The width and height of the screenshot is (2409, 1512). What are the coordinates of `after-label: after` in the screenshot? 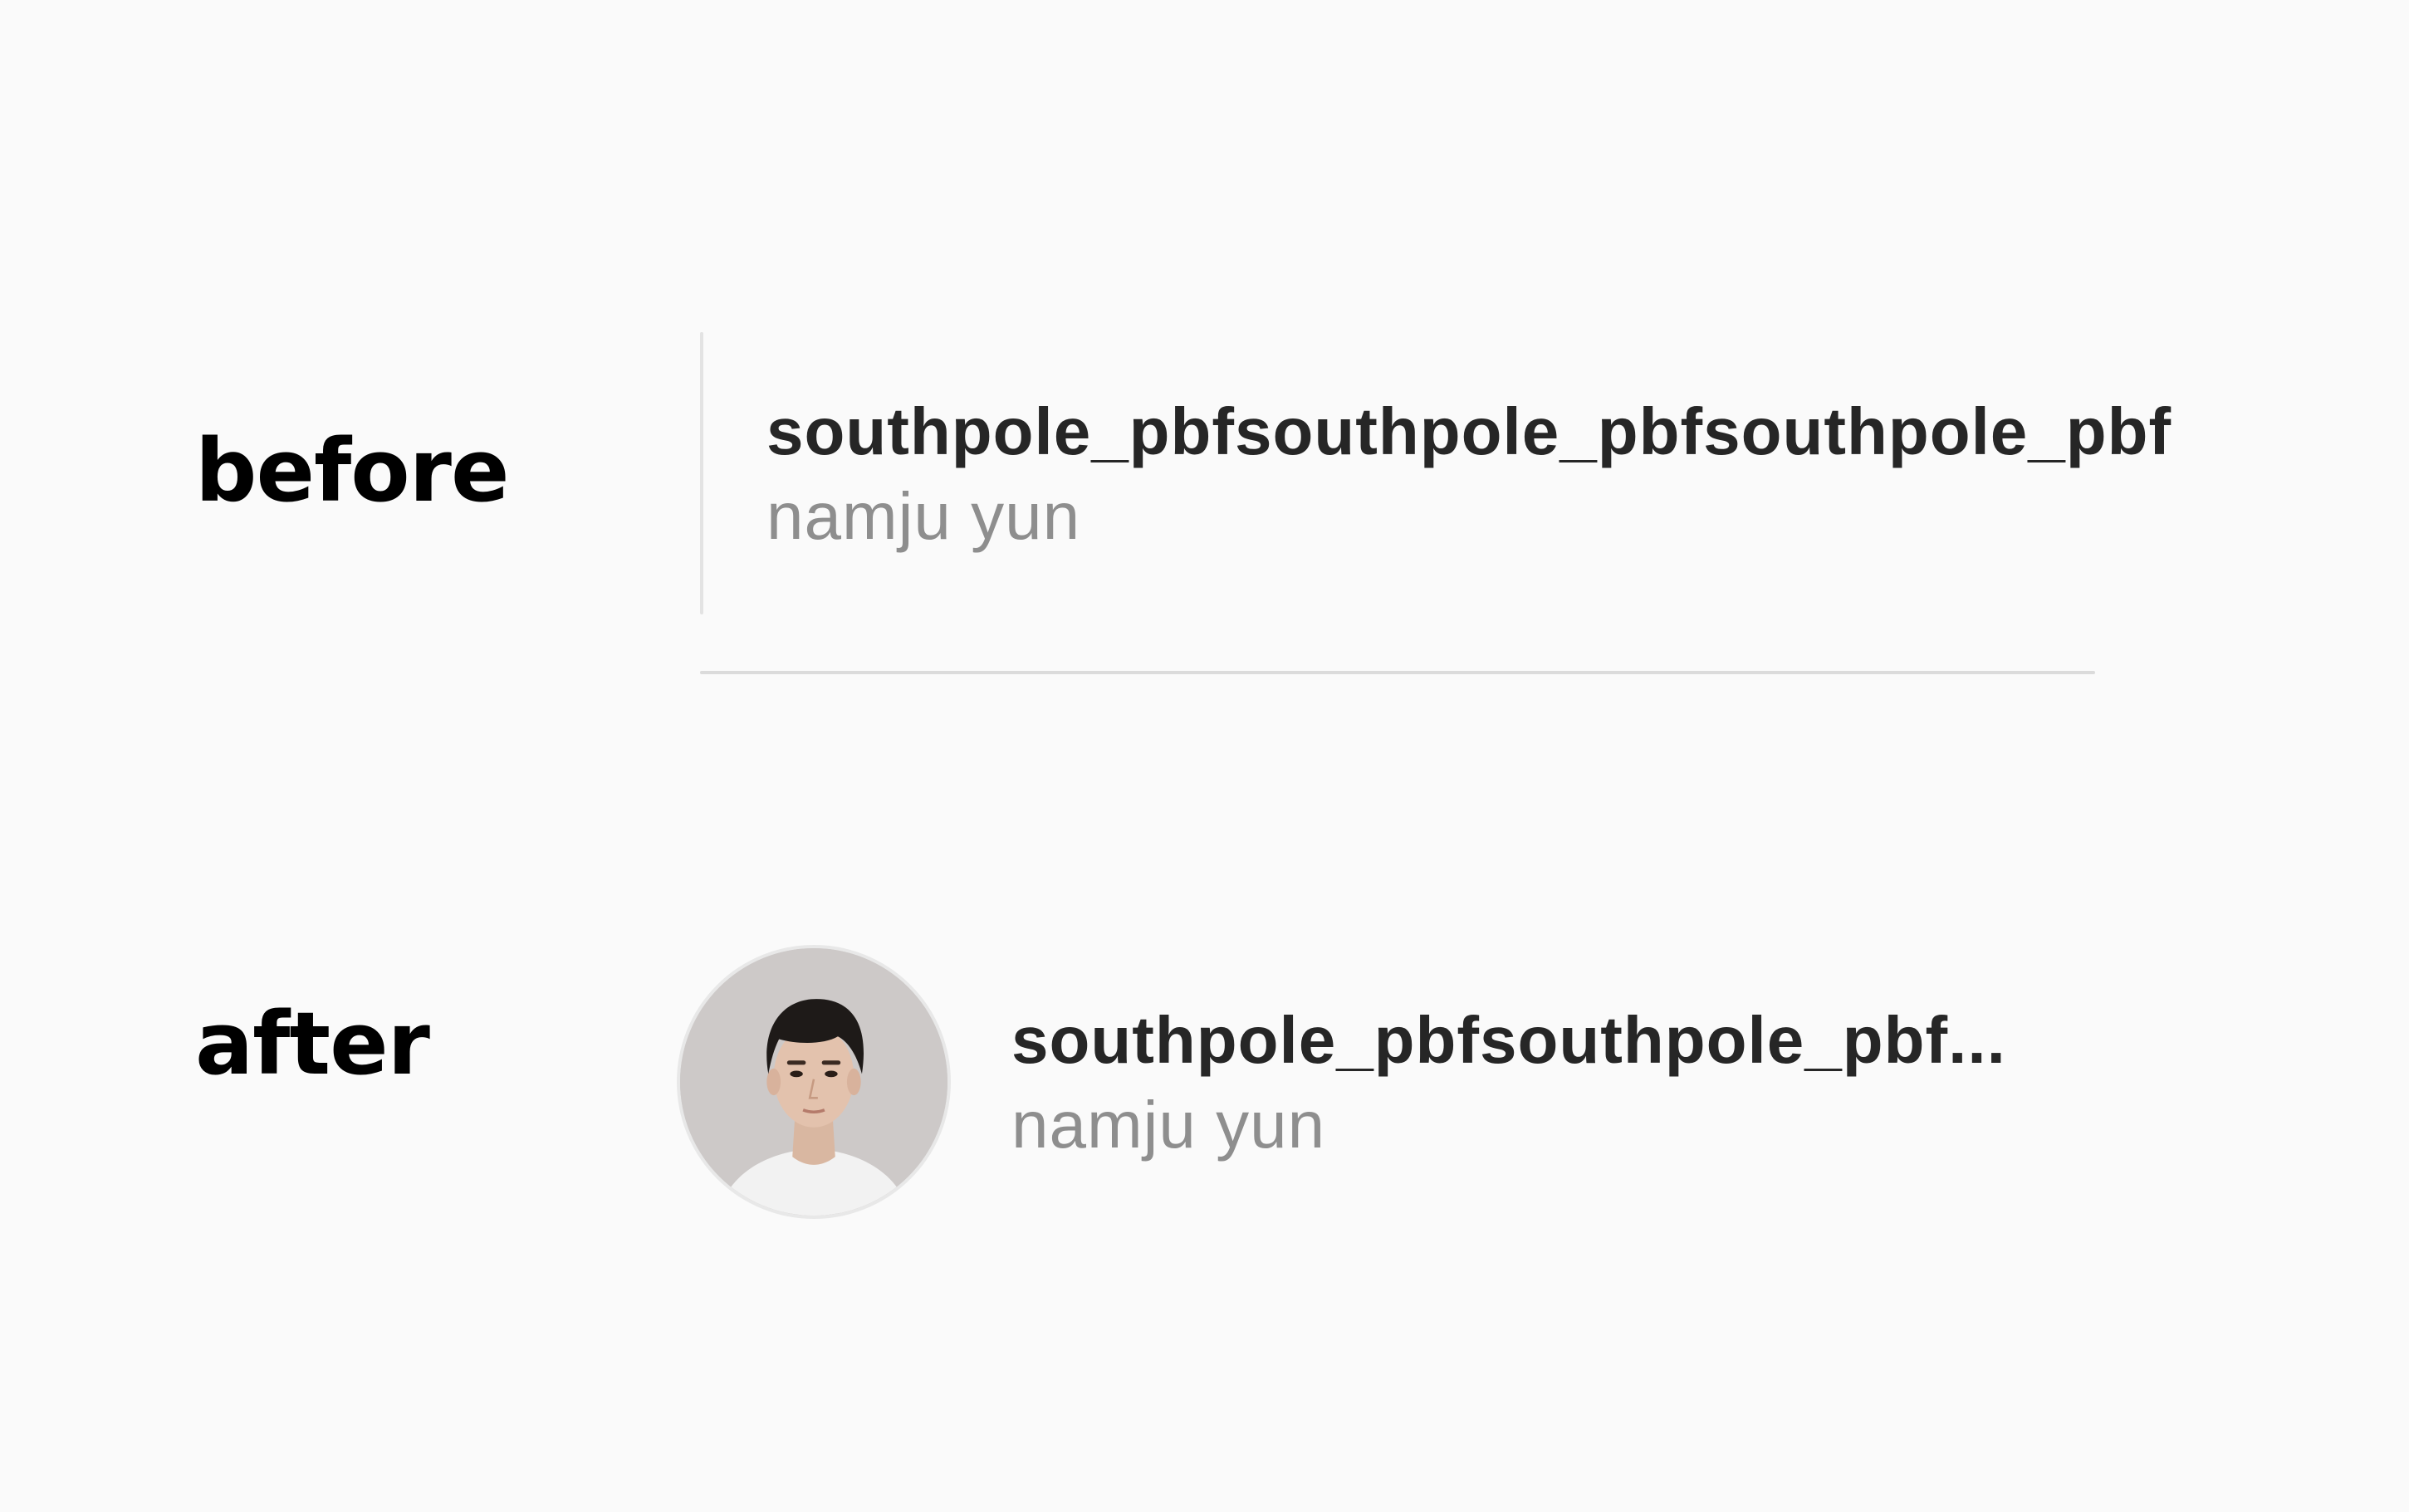 It's located at (312, 1043).